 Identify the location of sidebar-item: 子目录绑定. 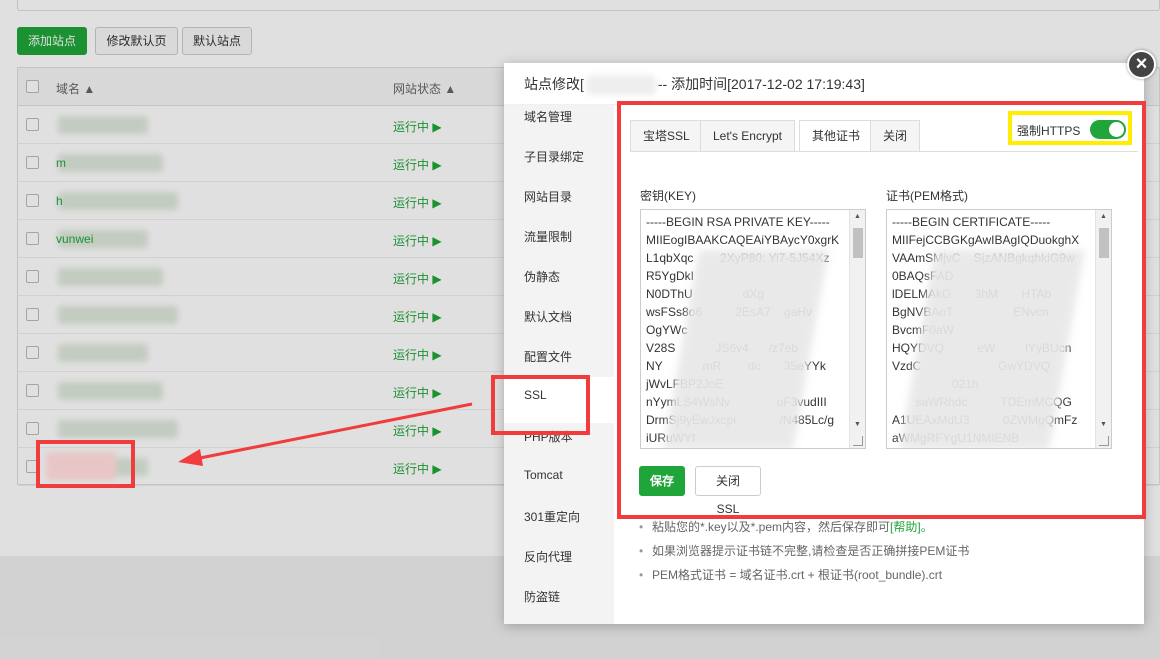
(554, 156).